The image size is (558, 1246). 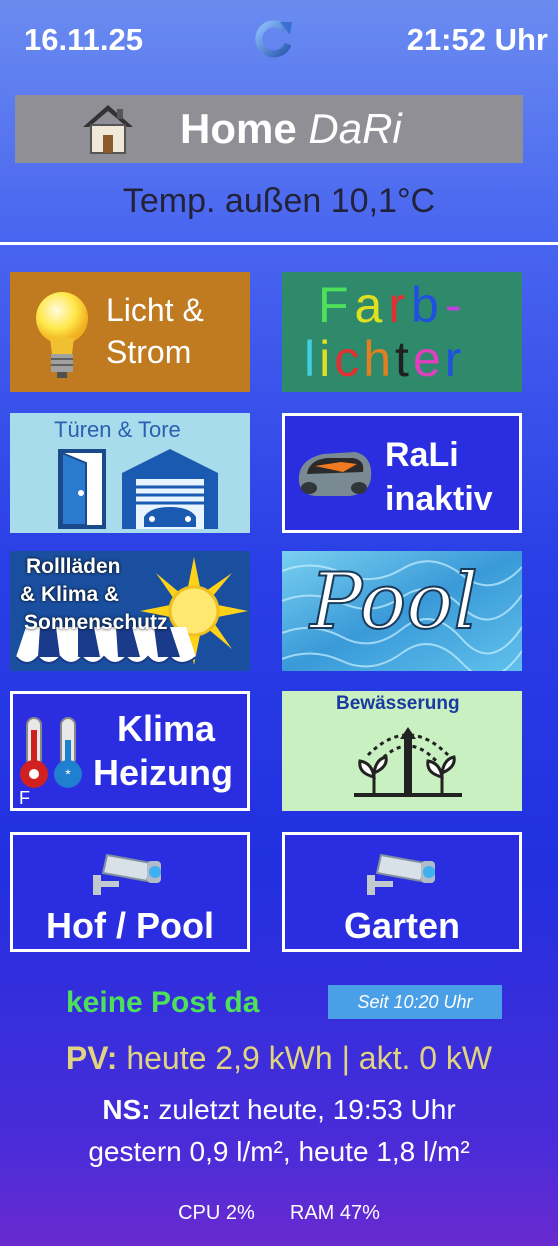 I want to click on refresh-icon, so click(x=273, y=39).